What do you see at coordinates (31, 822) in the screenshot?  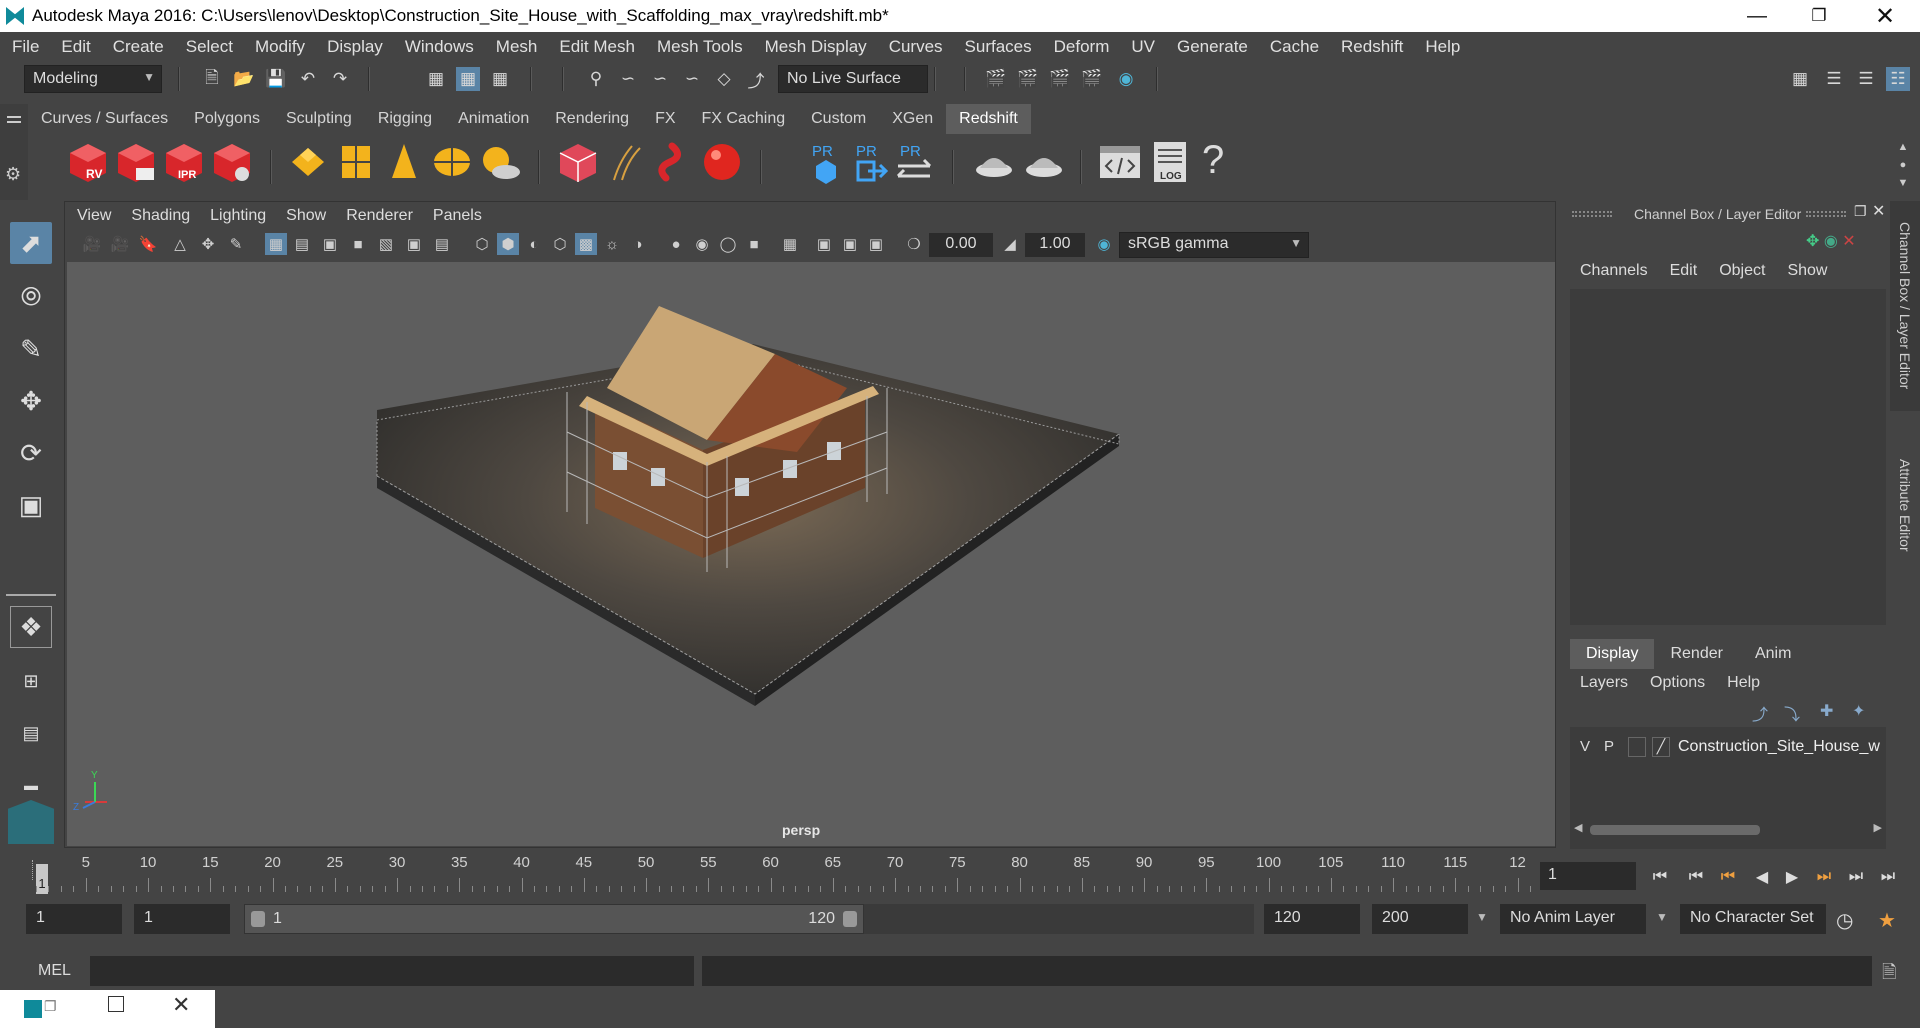 I see `maya-home-icon` at bounding box center [31, 822].